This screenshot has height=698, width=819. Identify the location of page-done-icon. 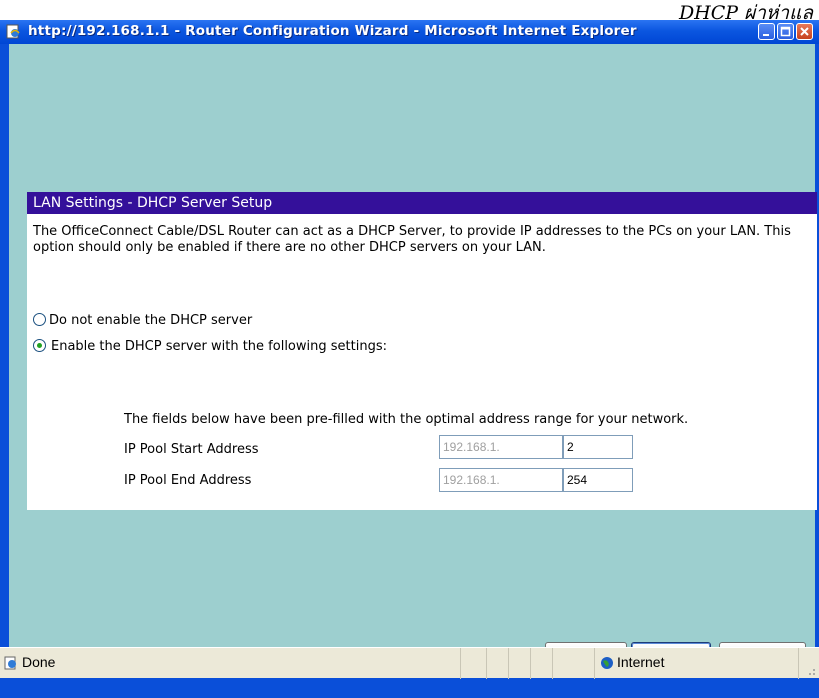
(10, 663).